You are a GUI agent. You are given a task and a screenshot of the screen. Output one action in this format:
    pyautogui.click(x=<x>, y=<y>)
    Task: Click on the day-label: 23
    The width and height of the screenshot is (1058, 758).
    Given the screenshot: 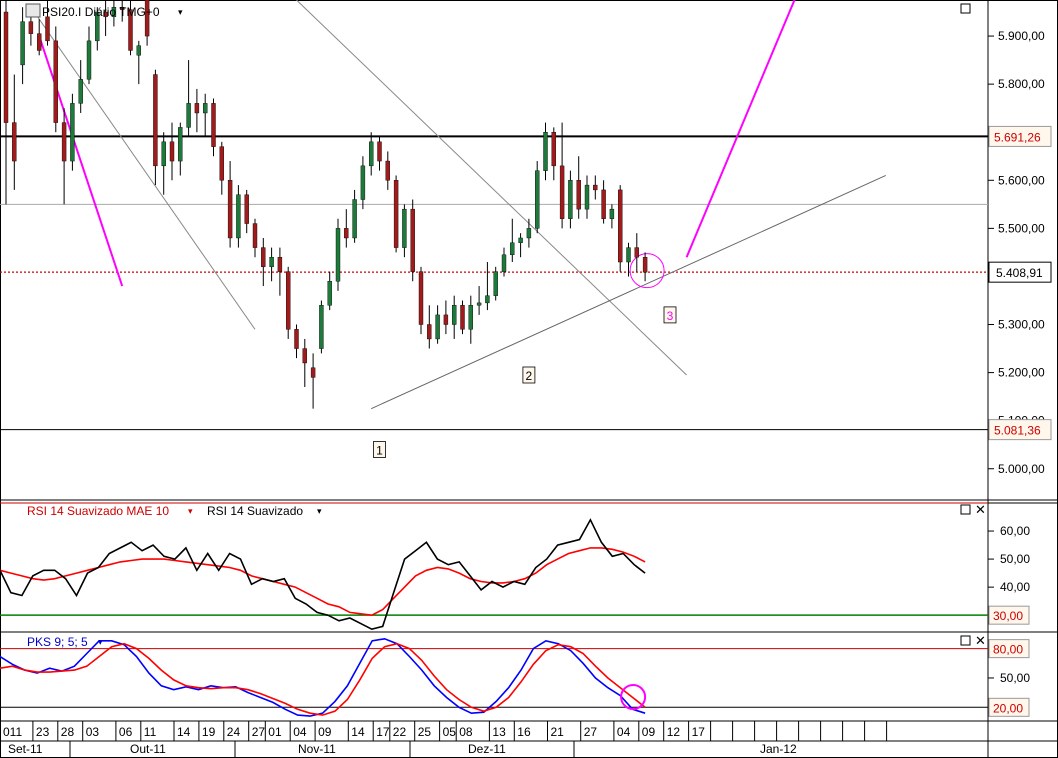 What is the action you would take?
    pyautogui.click(x=43, y=732)
    